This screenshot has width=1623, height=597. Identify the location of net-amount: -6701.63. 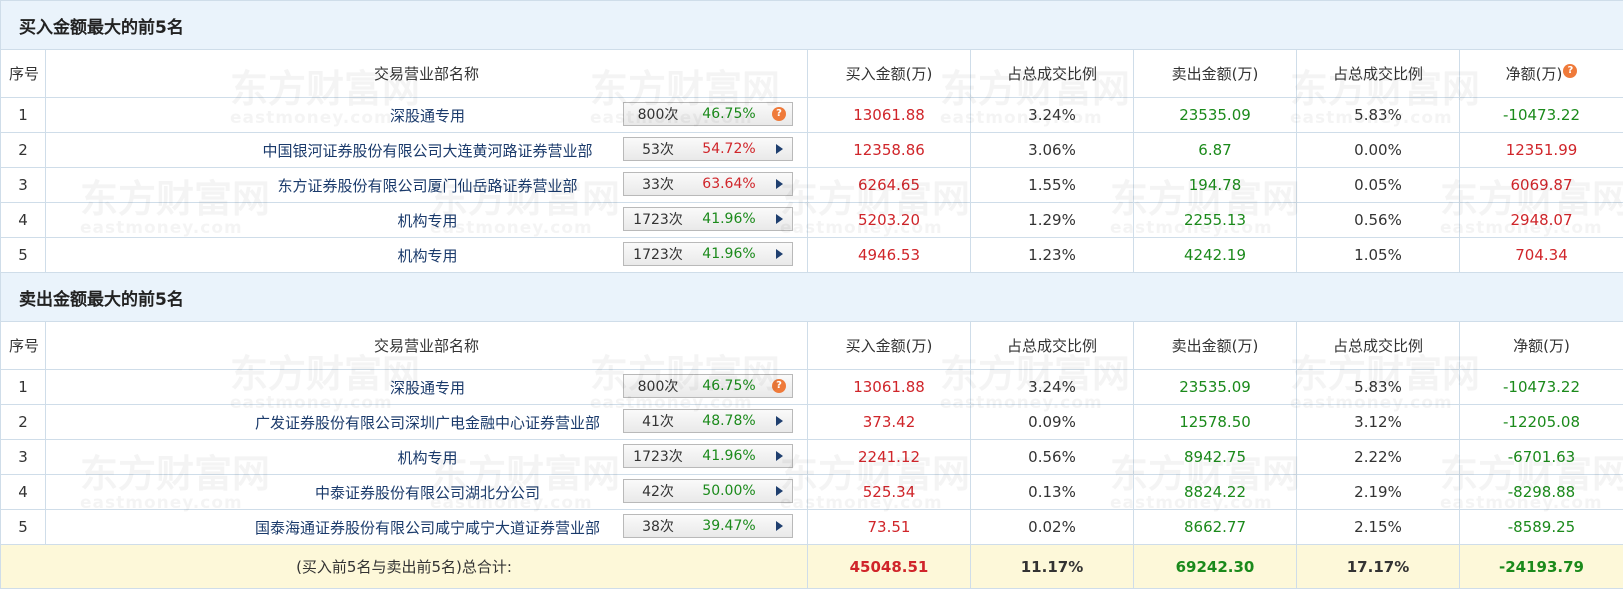
(1541, 457).